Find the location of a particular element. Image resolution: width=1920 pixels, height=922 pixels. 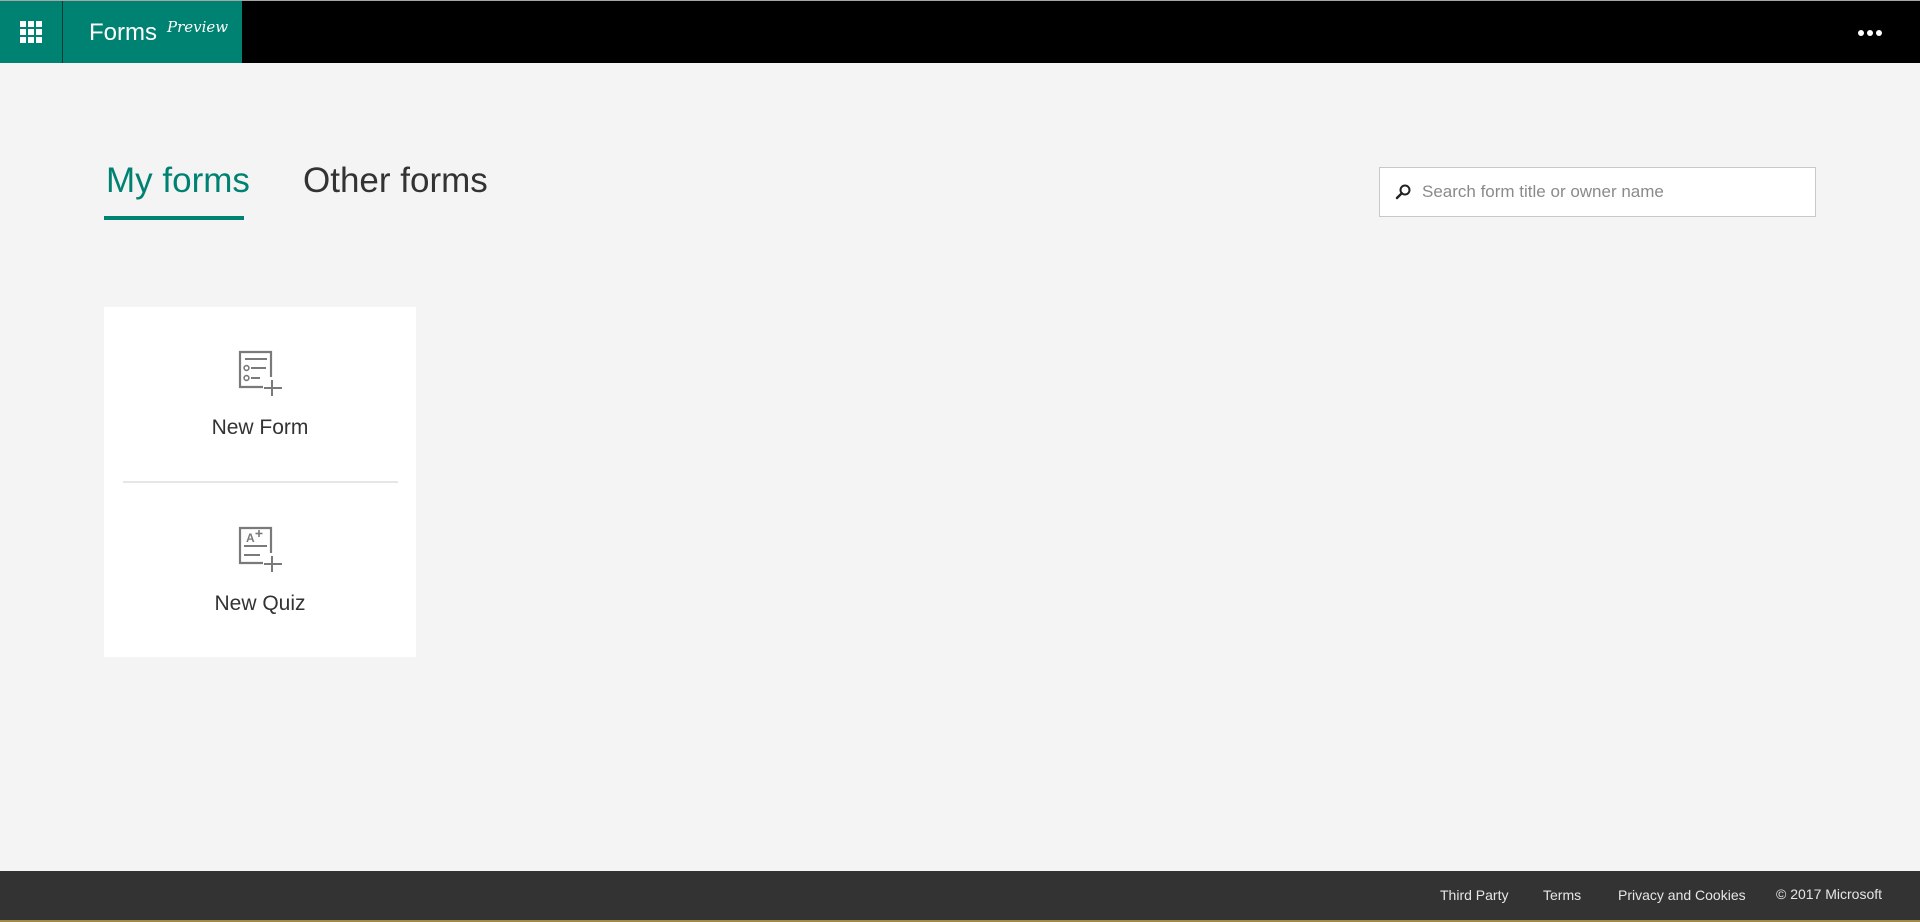

brand-area: Forms Preview is located at coordinates (121, 32).